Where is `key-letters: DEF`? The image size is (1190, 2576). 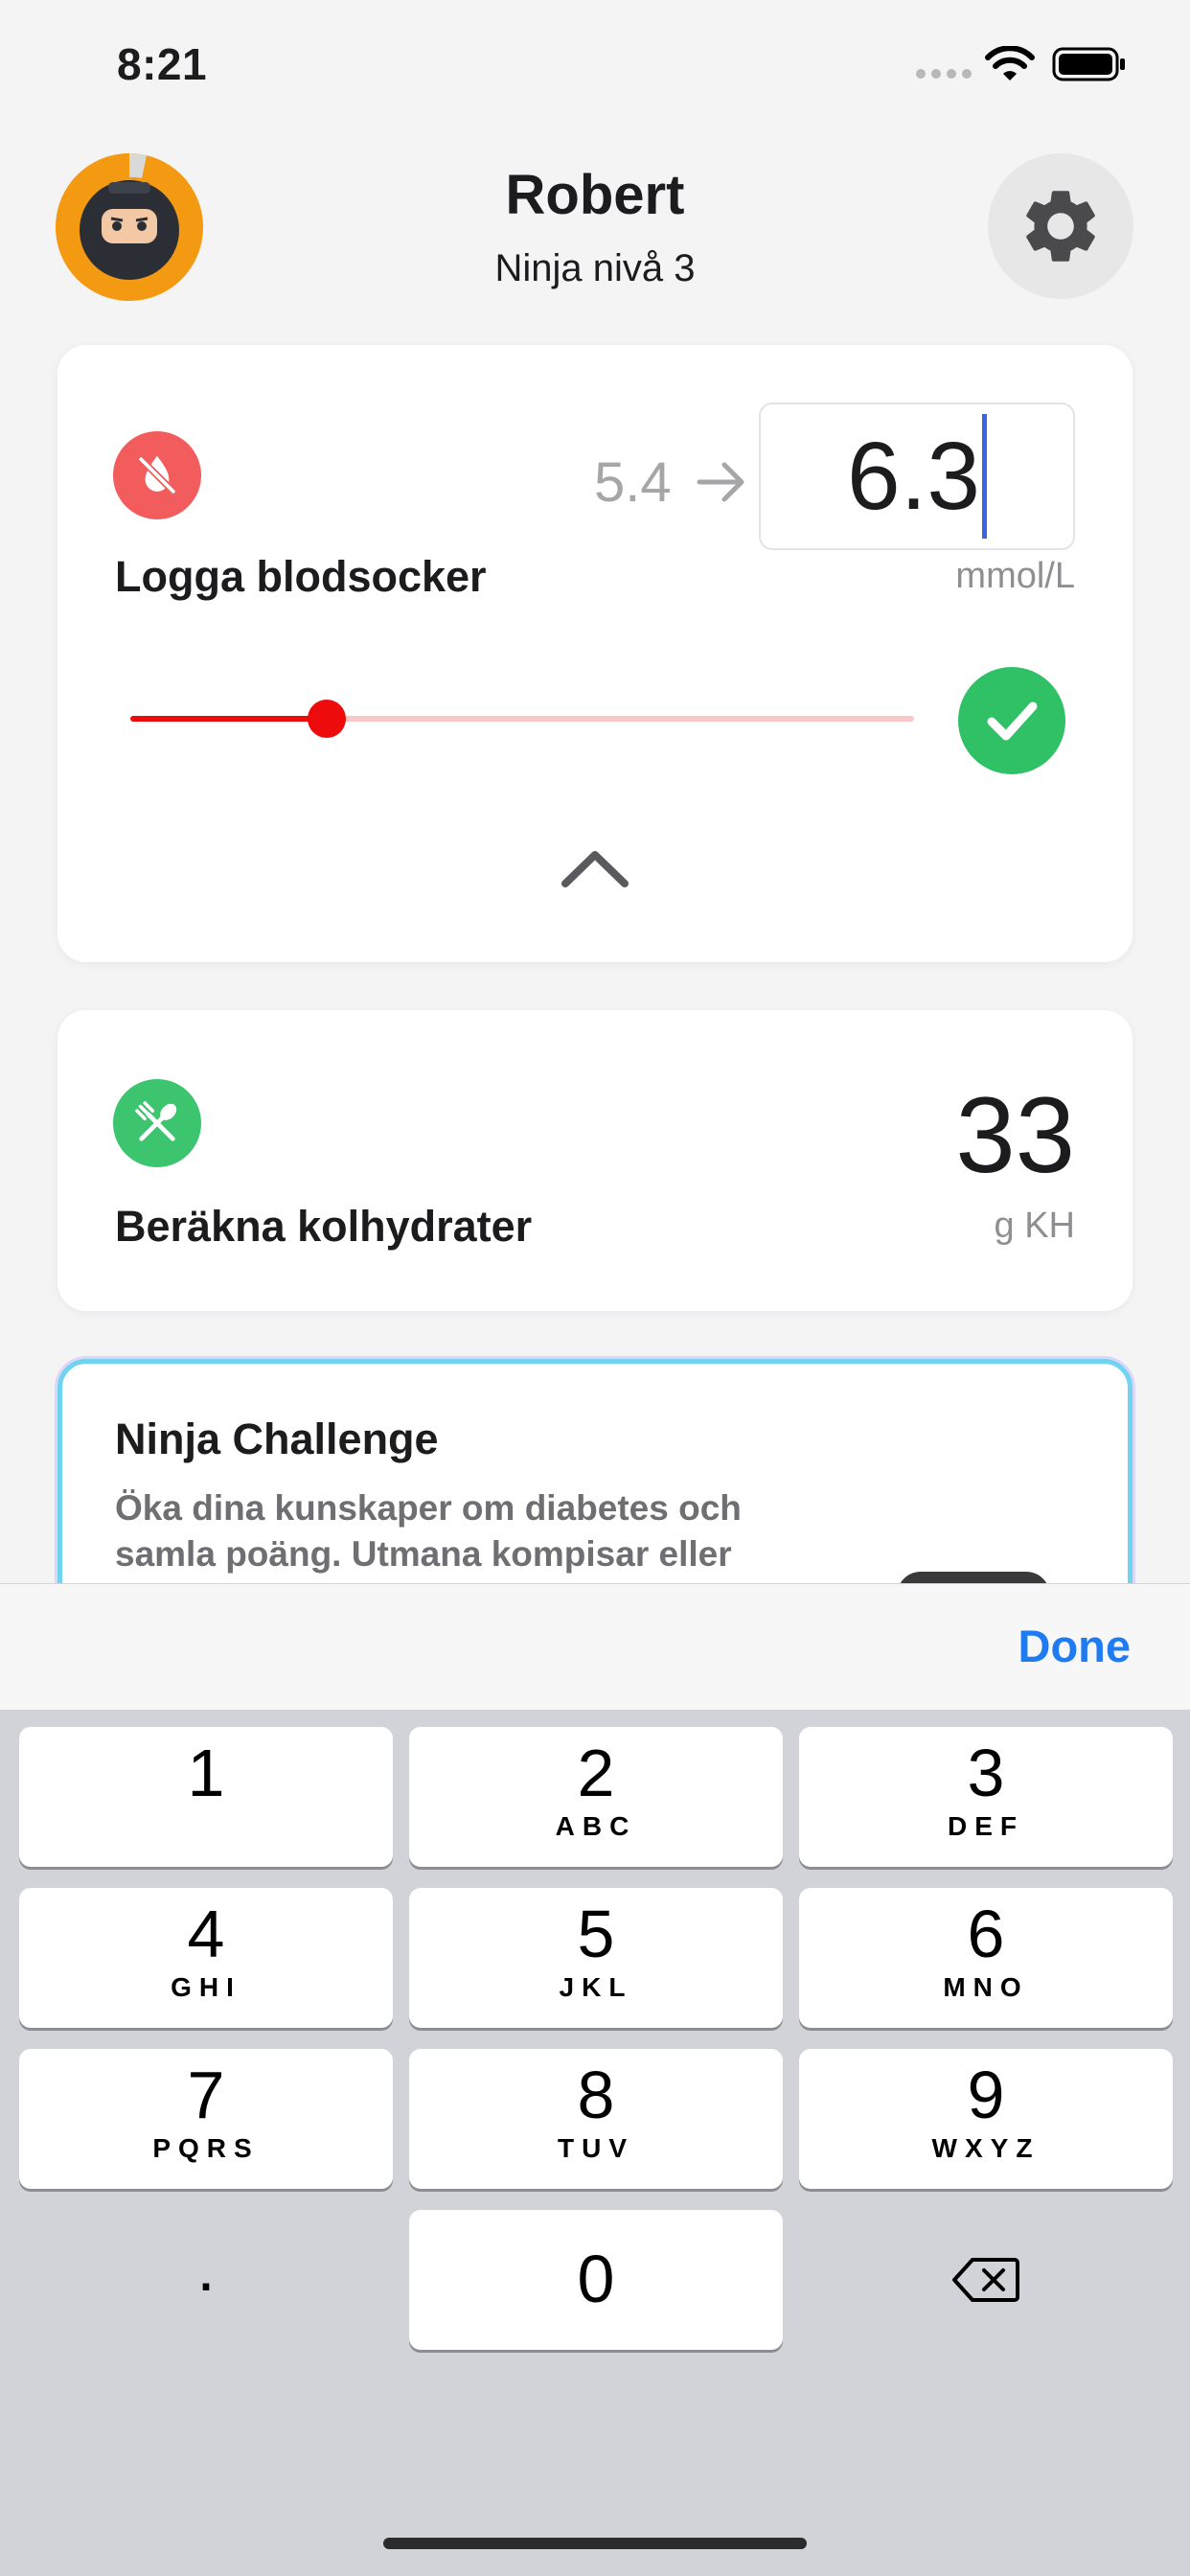
key-letters: DEF is located at coordinates (986, 1826).